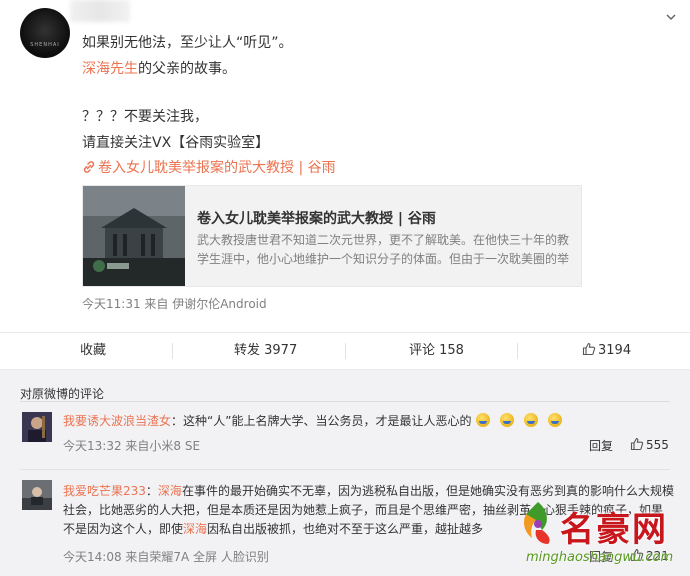  Describe the element at coordinates (187, 43) in the screenshot. I see `post-line-1: 如果别无他法，至少让人“听见”。` at that location.